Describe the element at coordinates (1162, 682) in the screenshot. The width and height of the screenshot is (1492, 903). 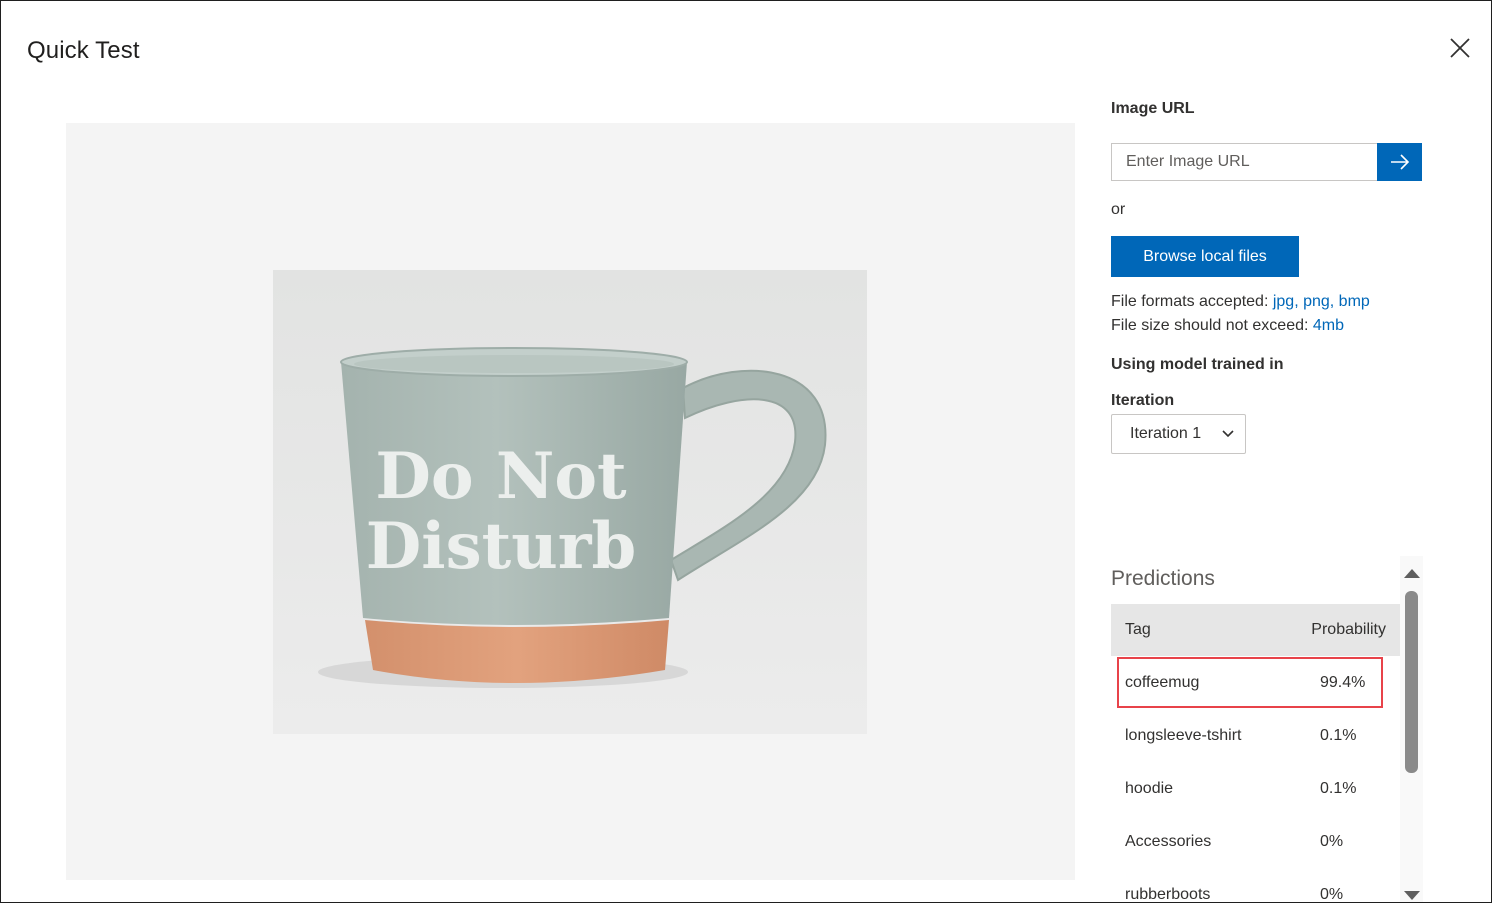
I see `tag-cell: coffeemug` at that location.